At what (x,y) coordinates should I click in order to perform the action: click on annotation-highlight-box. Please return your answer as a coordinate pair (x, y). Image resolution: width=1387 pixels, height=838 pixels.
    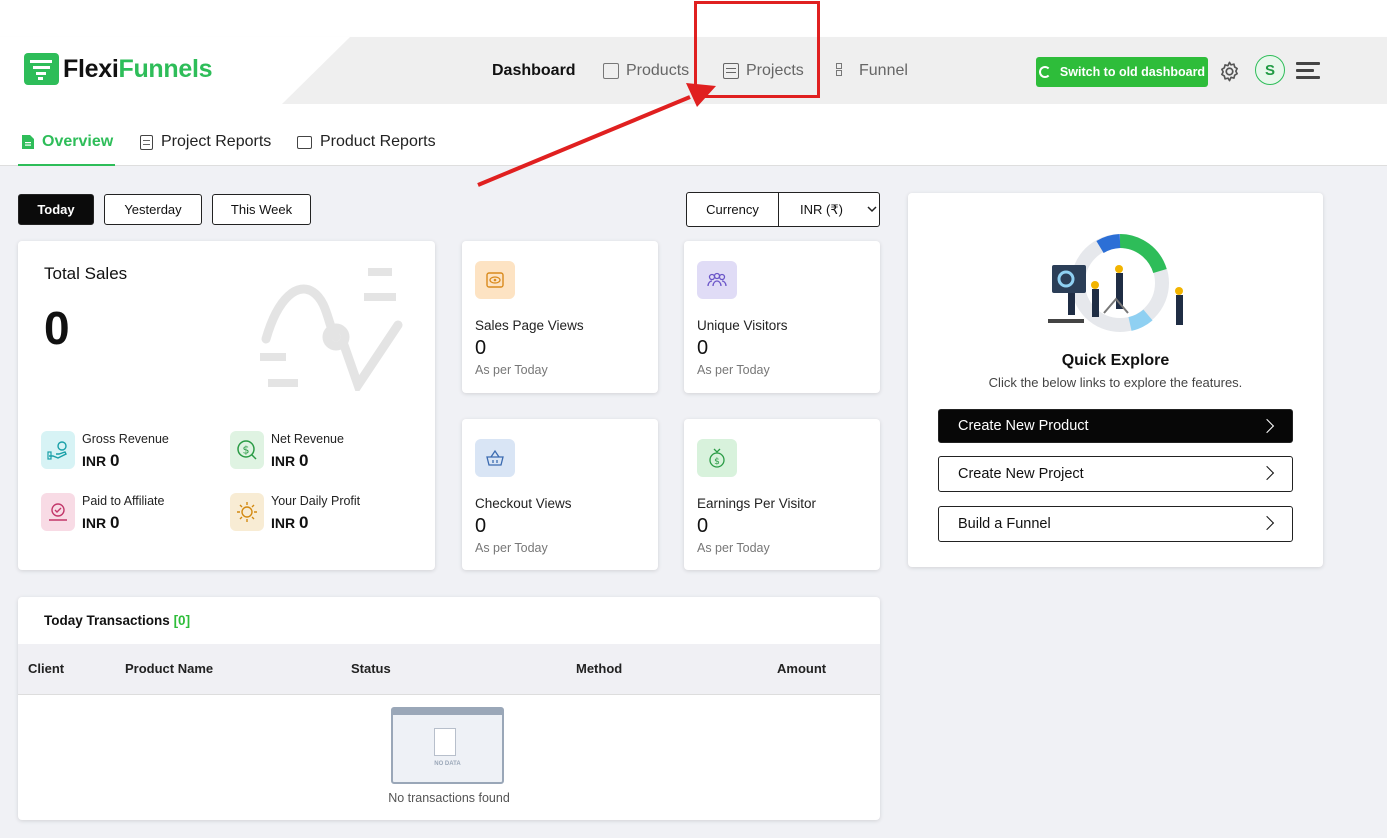
    Looking at the image, I should click on (757, 49).